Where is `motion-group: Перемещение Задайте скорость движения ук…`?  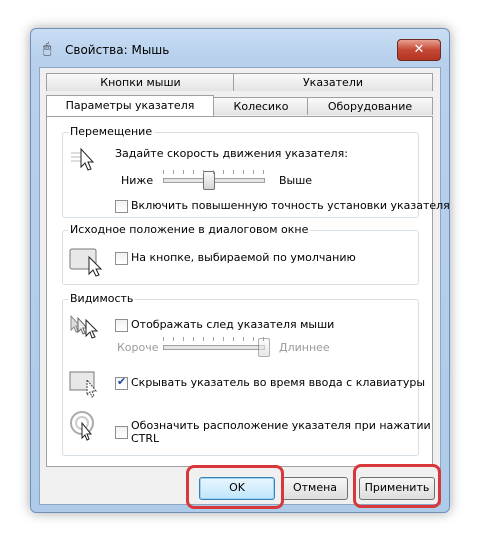
motion-group: Перемещение Задайте скорость движения ук… is located at coordinates (256, 171).